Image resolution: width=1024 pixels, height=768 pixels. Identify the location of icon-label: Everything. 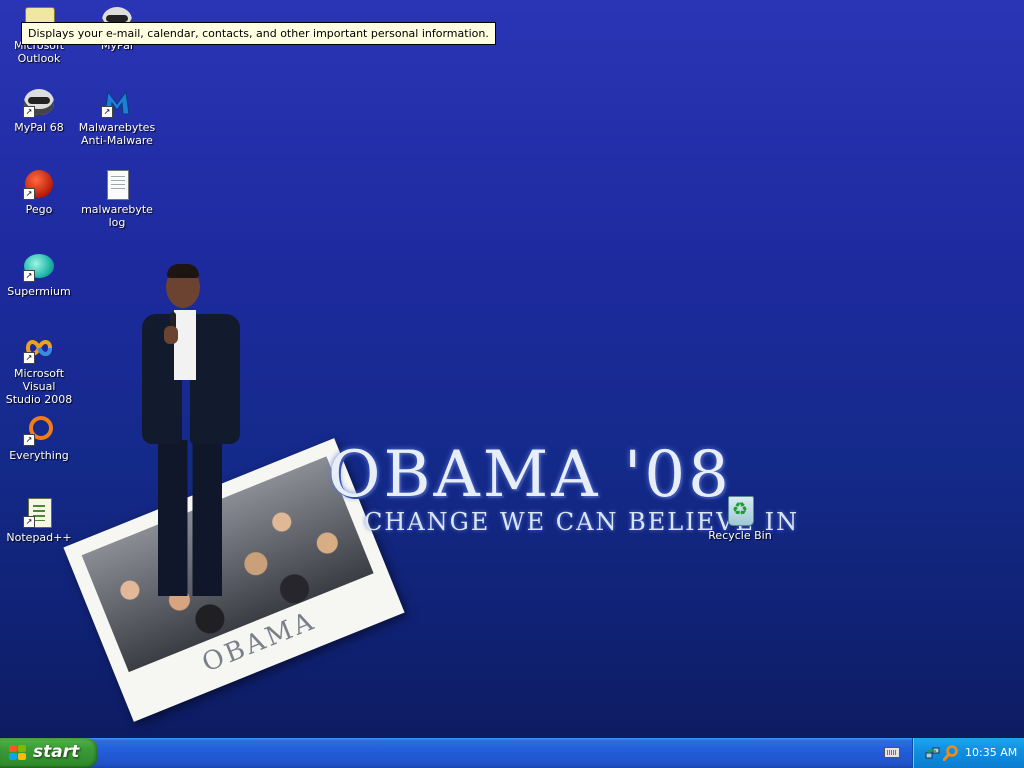
(39, 455).